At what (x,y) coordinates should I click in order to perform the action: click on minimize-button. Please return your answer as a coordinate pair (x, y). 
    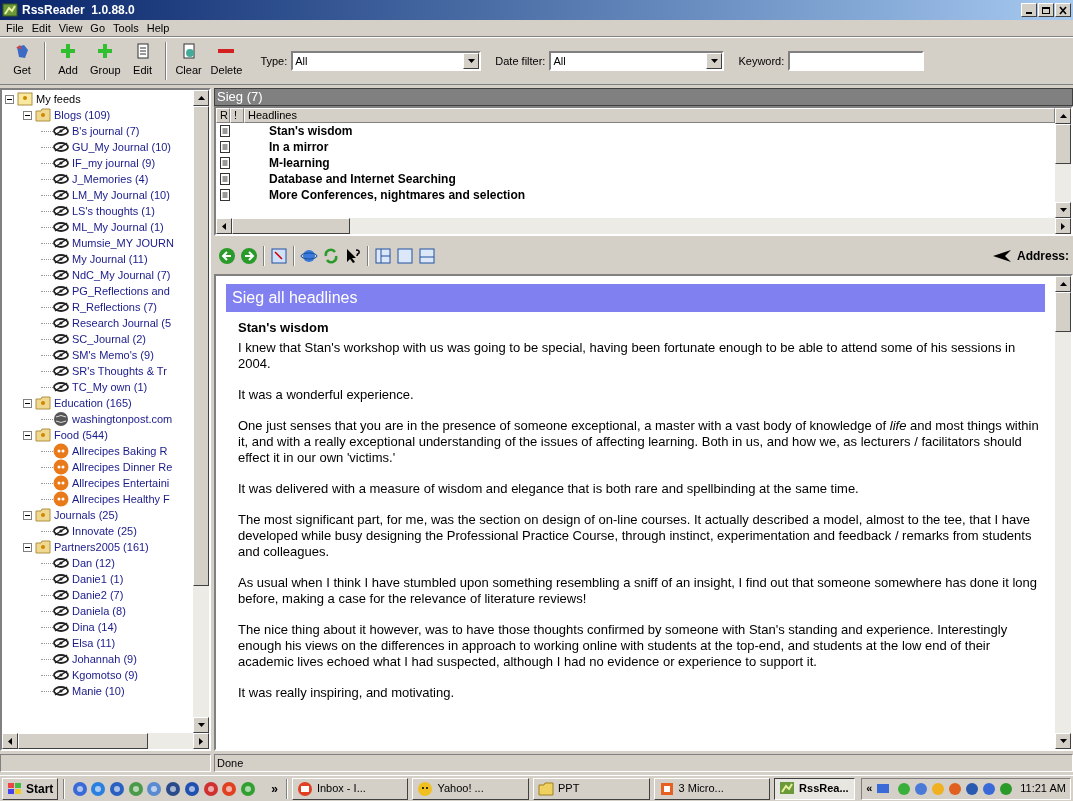
    Looking at the image, I should click on (1029, 10).